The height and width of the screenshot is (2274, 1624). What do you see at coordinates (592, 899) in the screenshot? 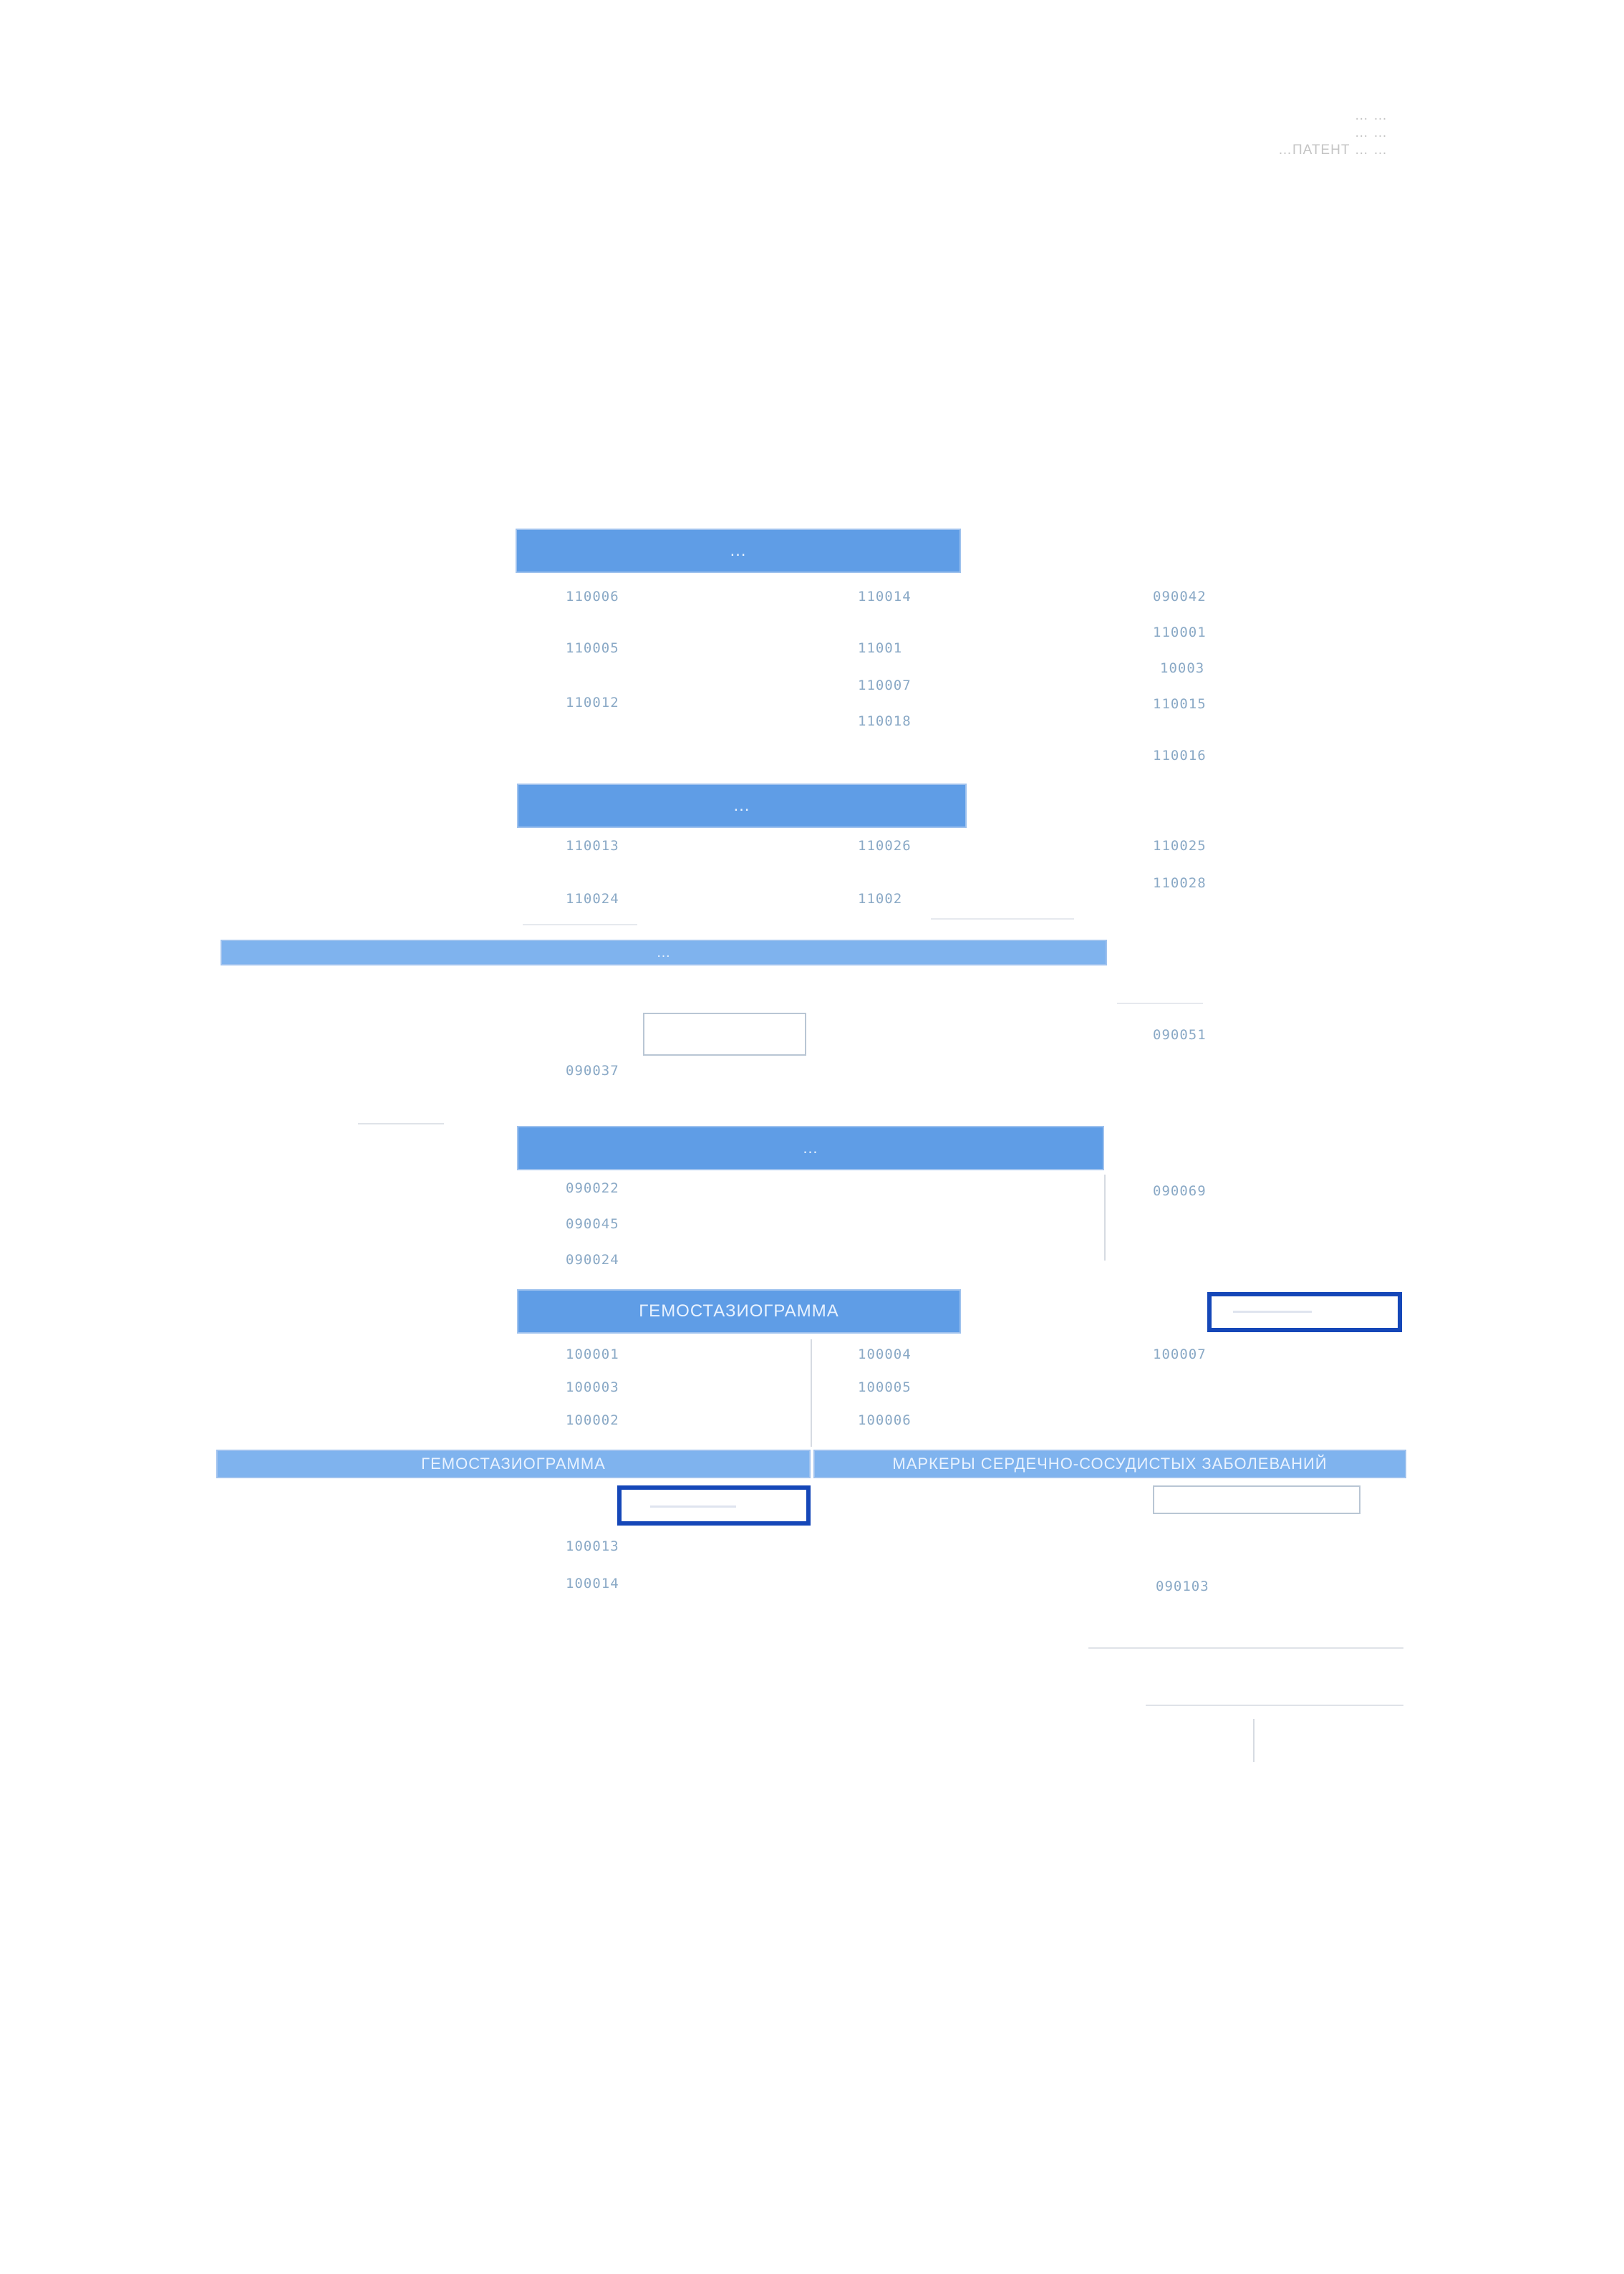
I see `code-110024: 110024` at bounding box center [592, 899].